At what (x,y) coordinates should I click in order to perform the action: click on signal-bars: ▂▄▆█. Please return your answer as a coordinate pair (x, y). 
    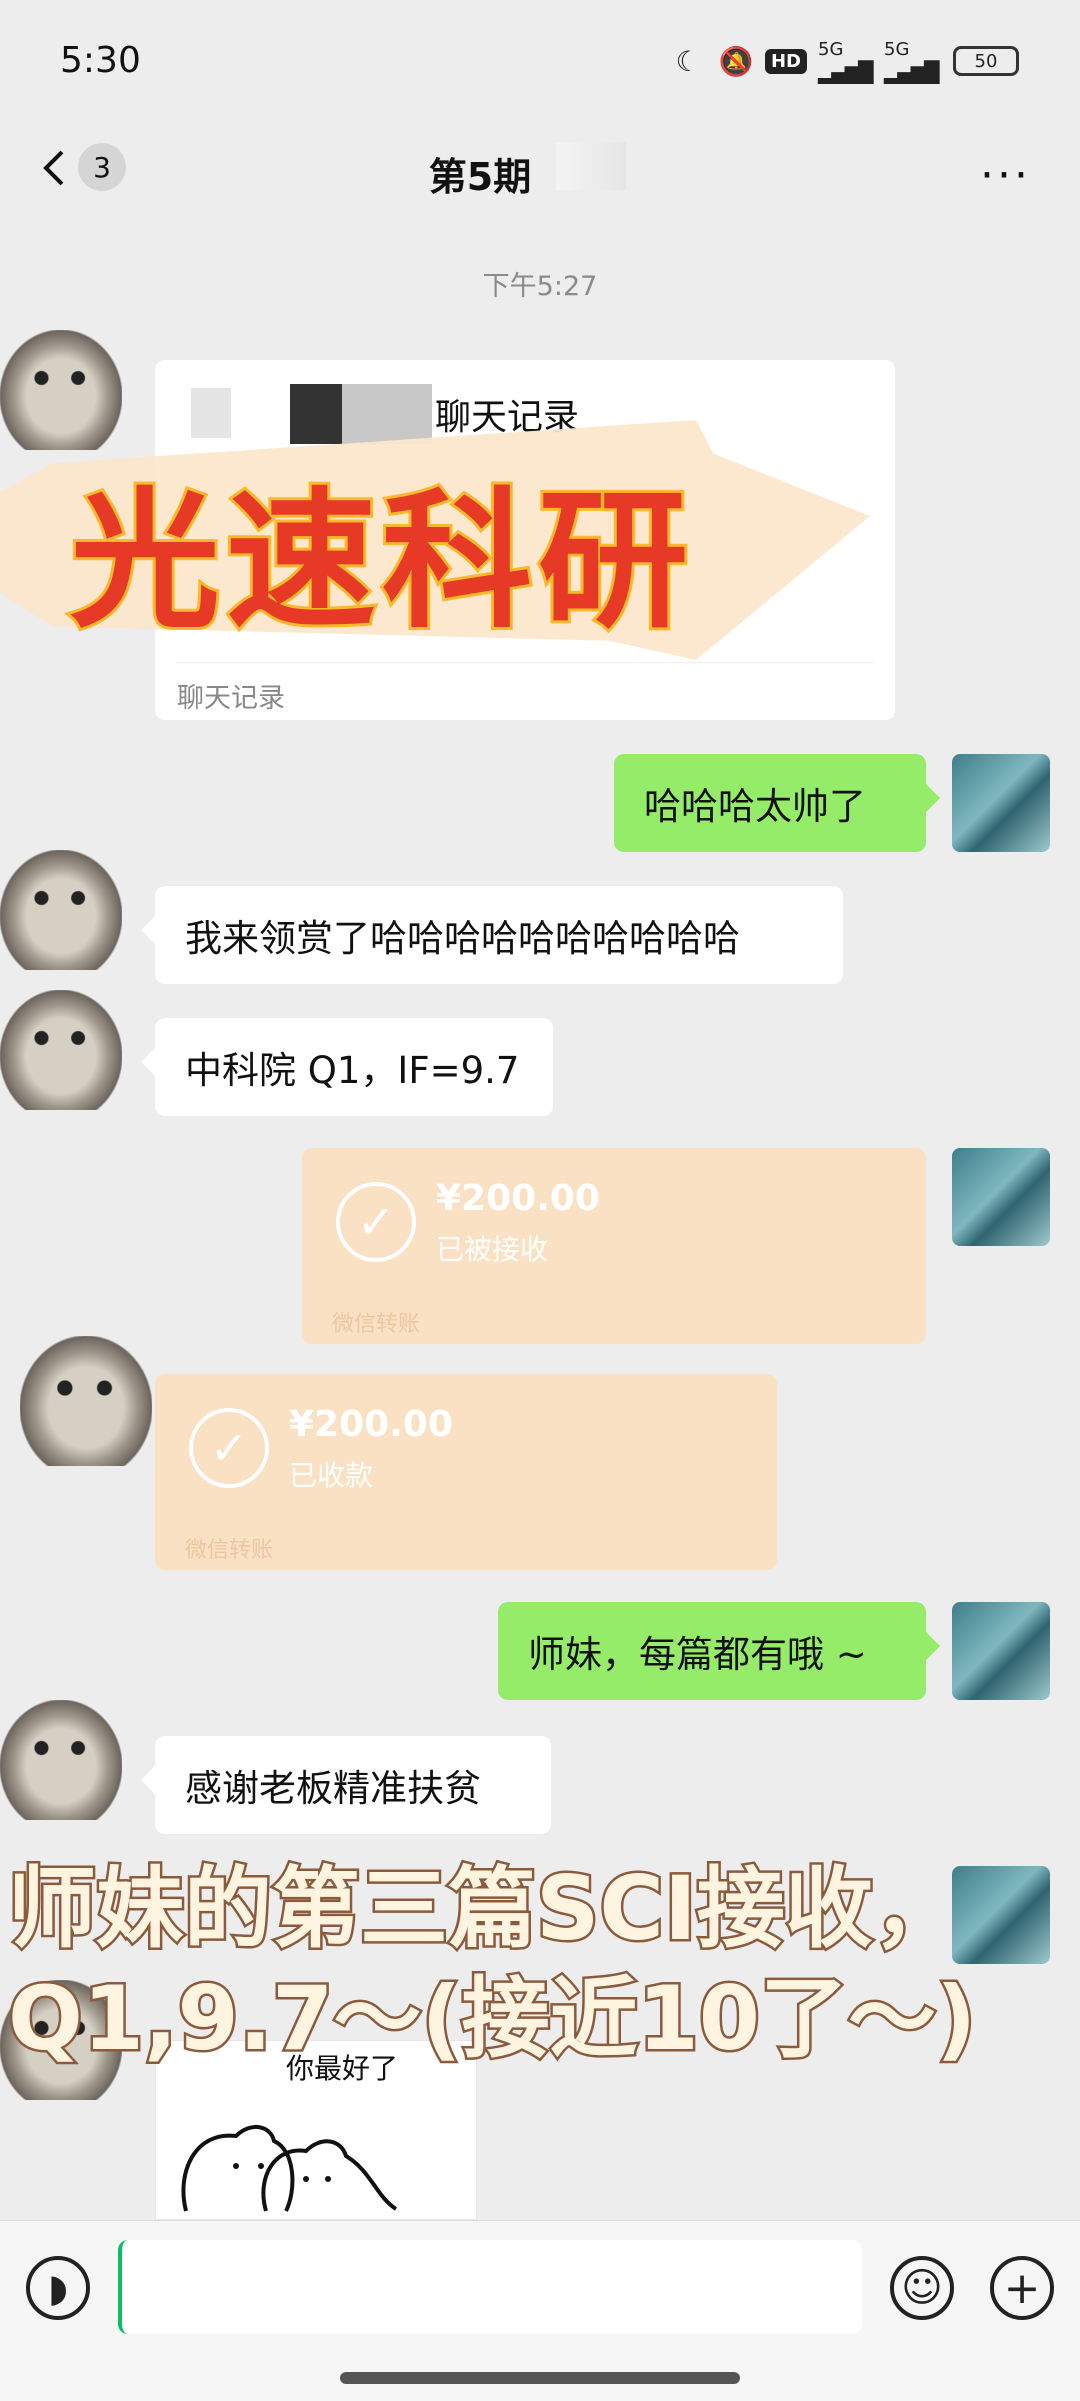
    Looking at the image, I should click on (846, 71).